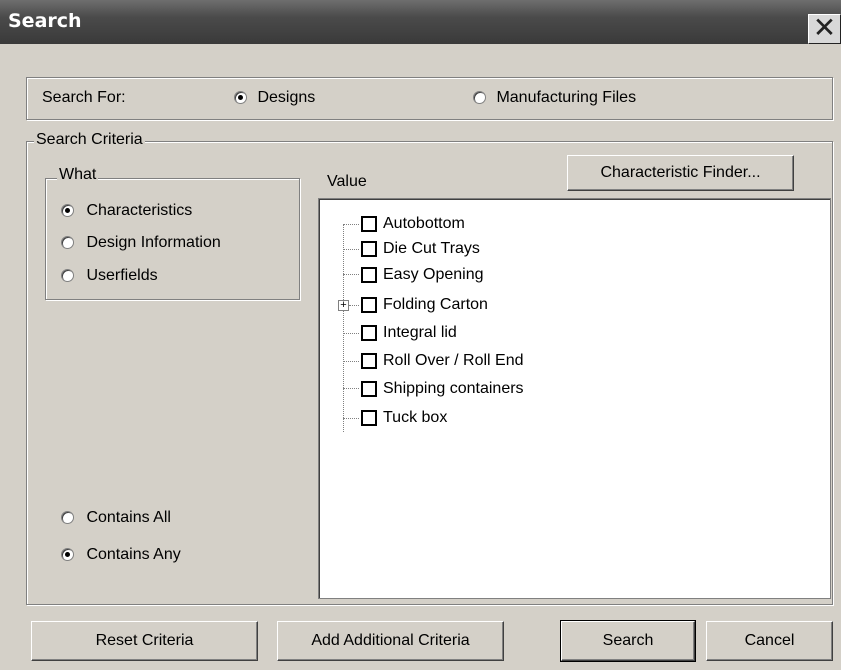 The image size is (841, 670). I want to click on designs-radio, so click(240, 98).